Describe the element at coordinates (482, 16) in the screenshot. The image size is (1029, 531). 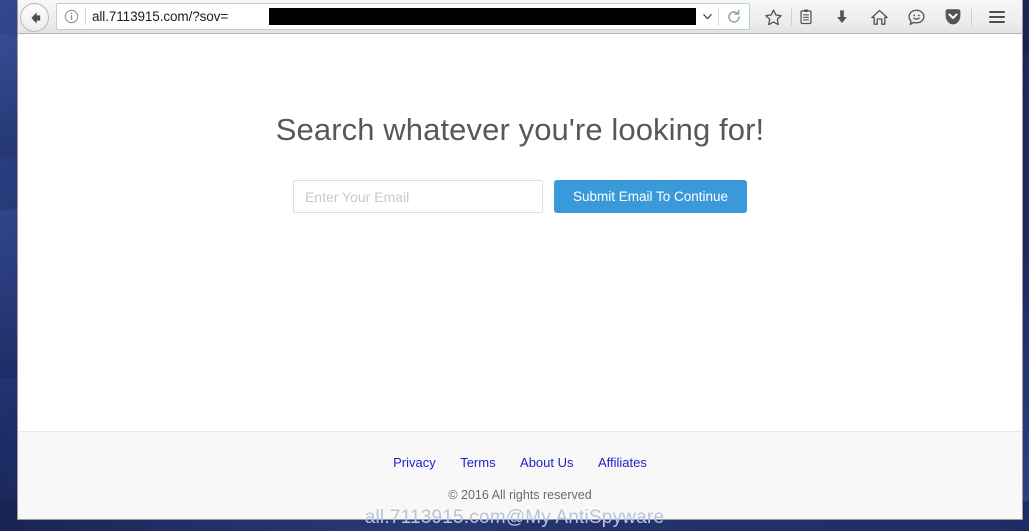
I see `url-redaction-bar` at that location.